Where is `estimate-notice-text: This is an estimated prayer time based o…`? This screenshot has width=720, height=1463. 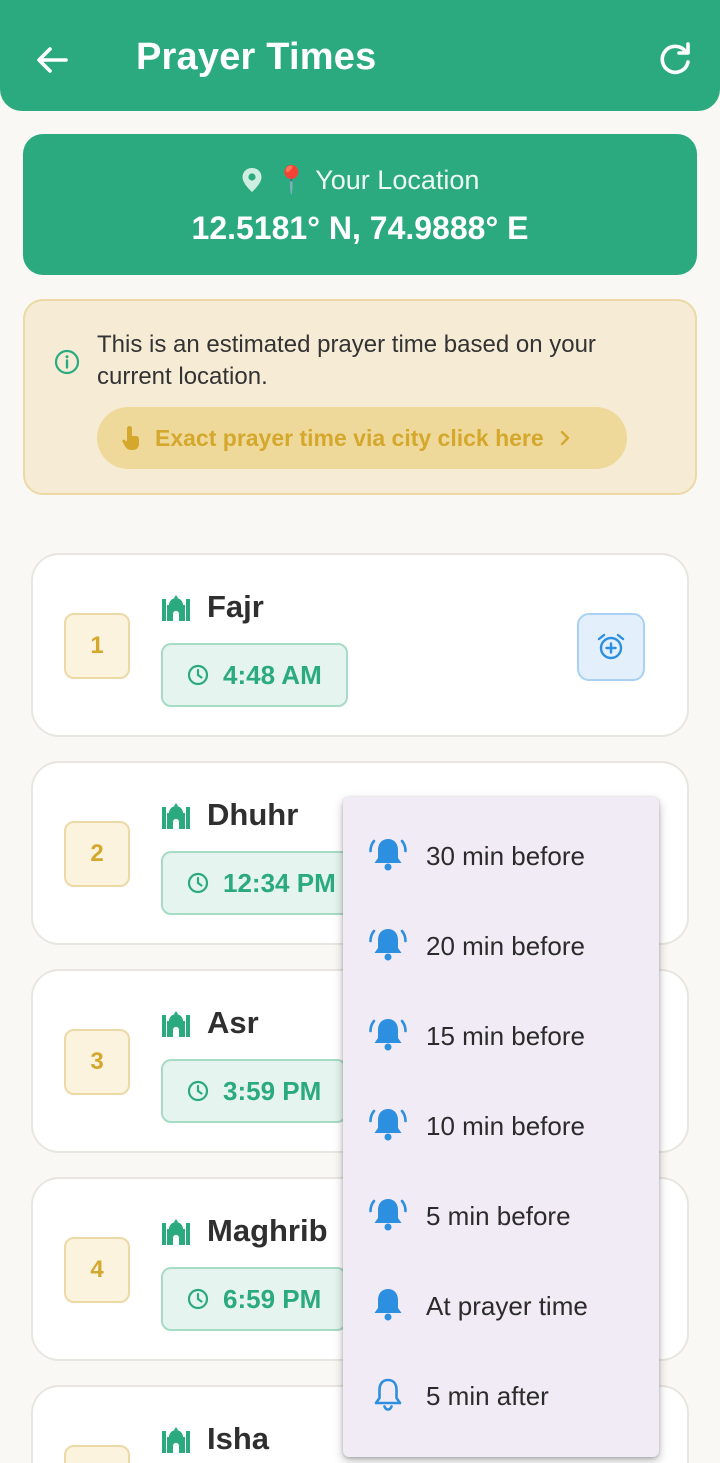 estimate-notice-text: This is an estimated prayer time based o… is located at coordinates (346, 360).